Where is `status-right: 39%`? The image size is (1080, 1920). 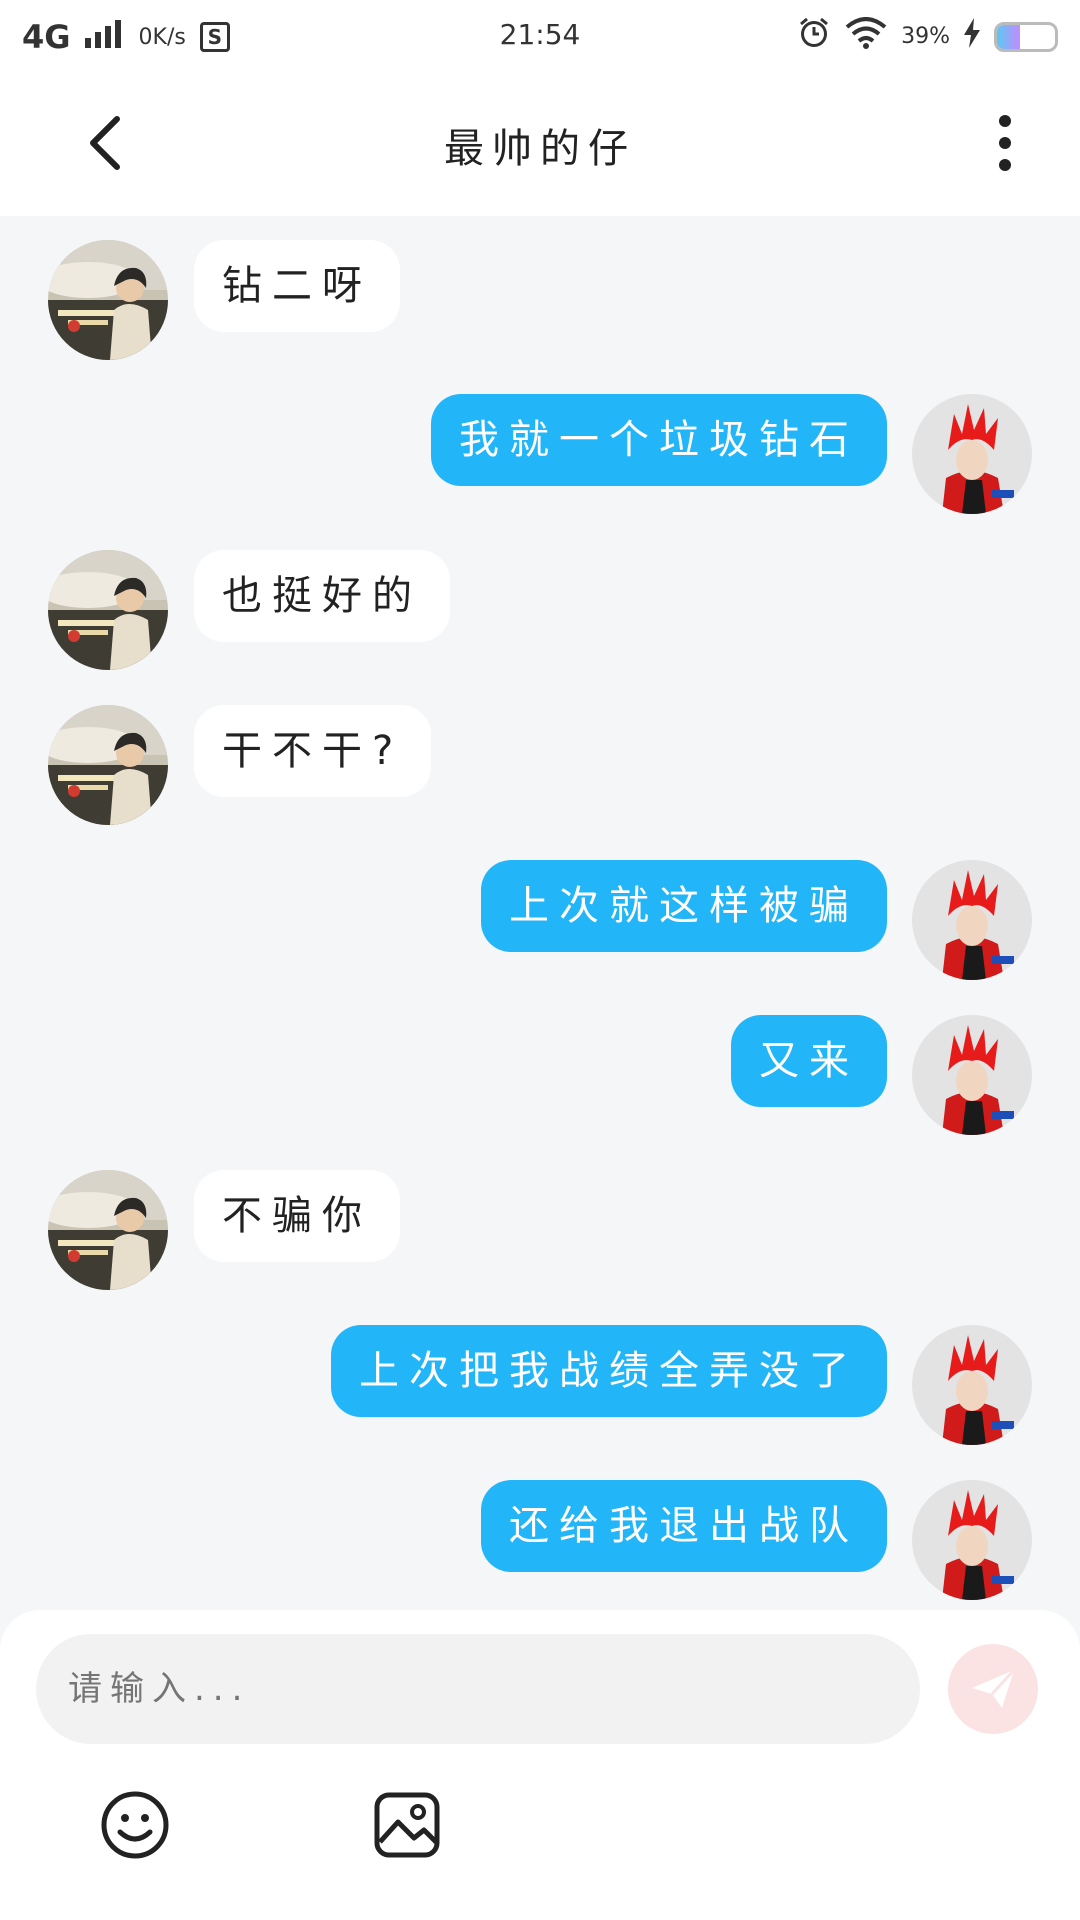 status-right: 39% is located at coordinates (927, 36).